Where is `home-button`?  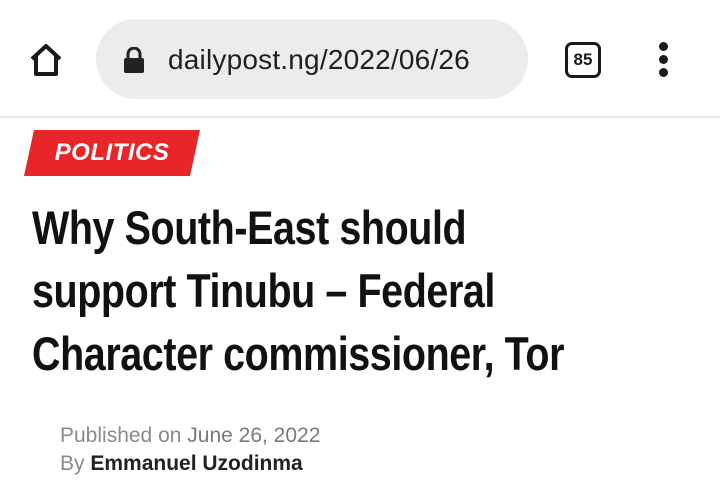 home-button is located at coordinates (46, 60).